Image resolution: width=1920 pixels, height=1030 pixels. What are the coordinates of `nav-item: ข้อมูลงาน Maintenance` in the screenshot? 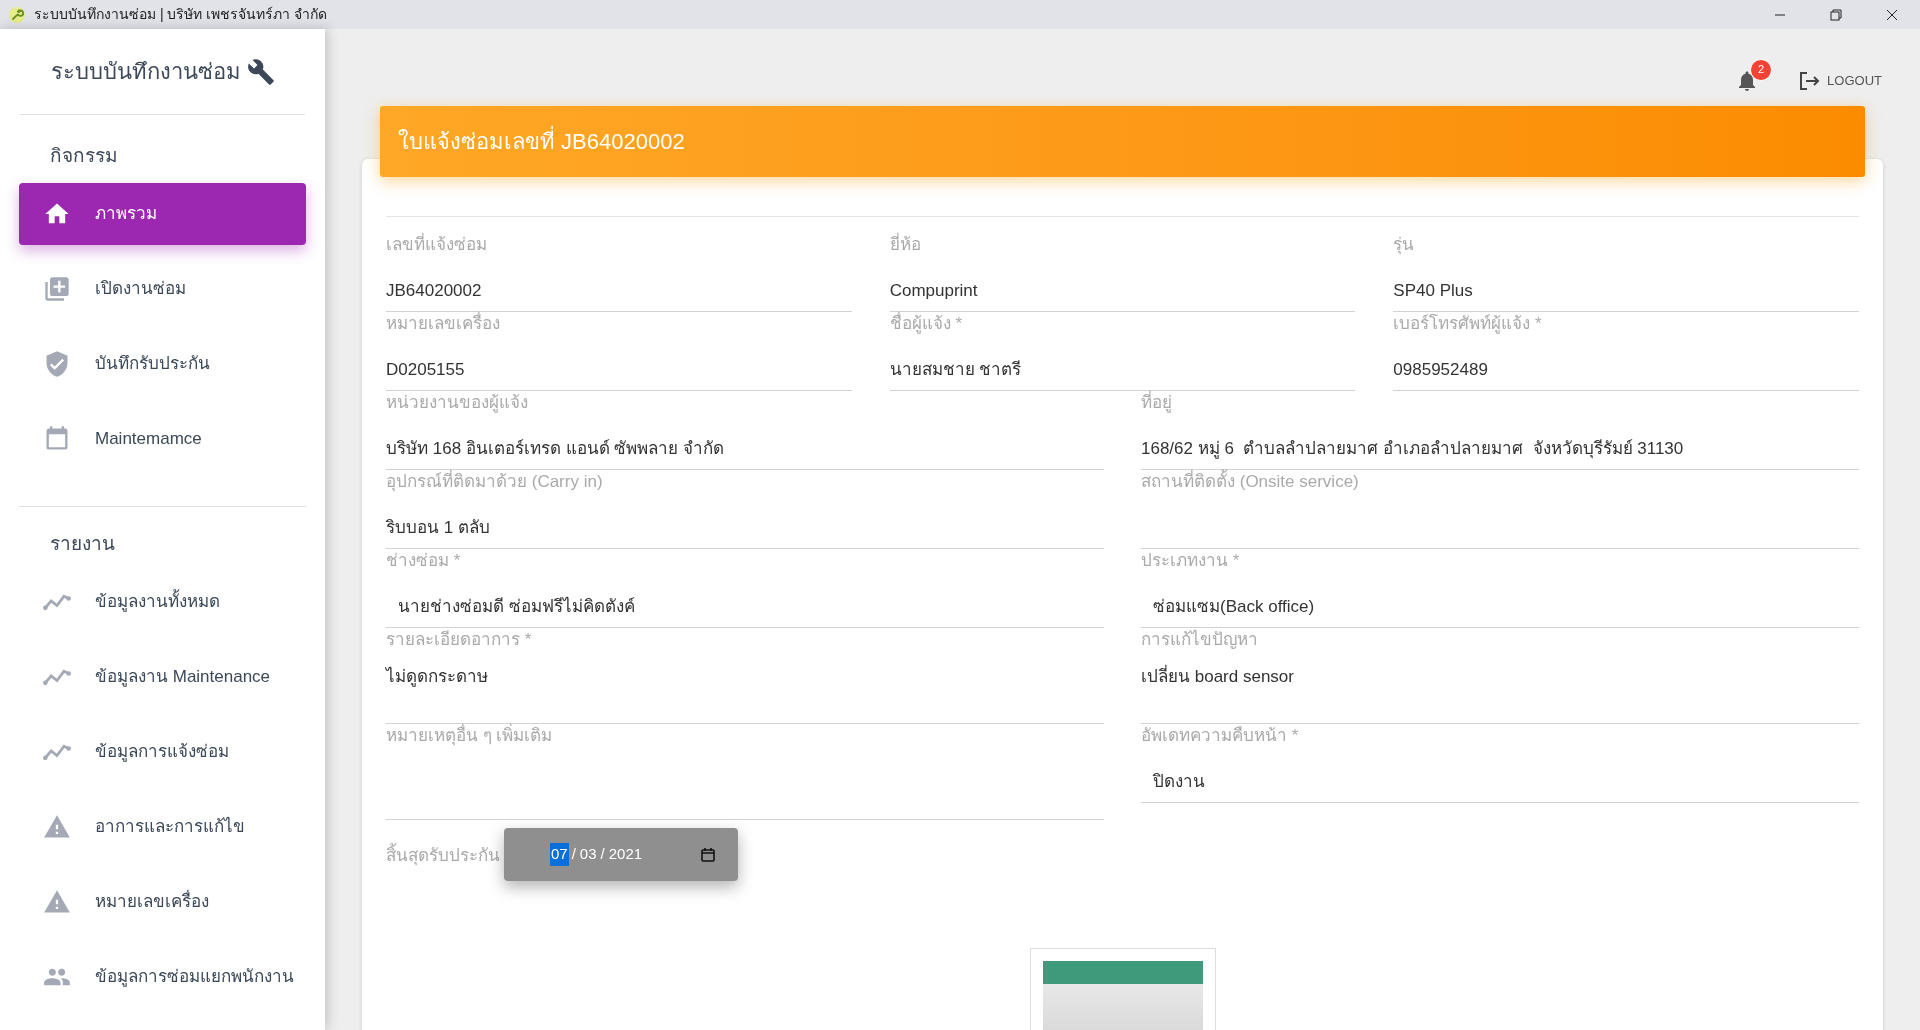 It's located at (162, 677).